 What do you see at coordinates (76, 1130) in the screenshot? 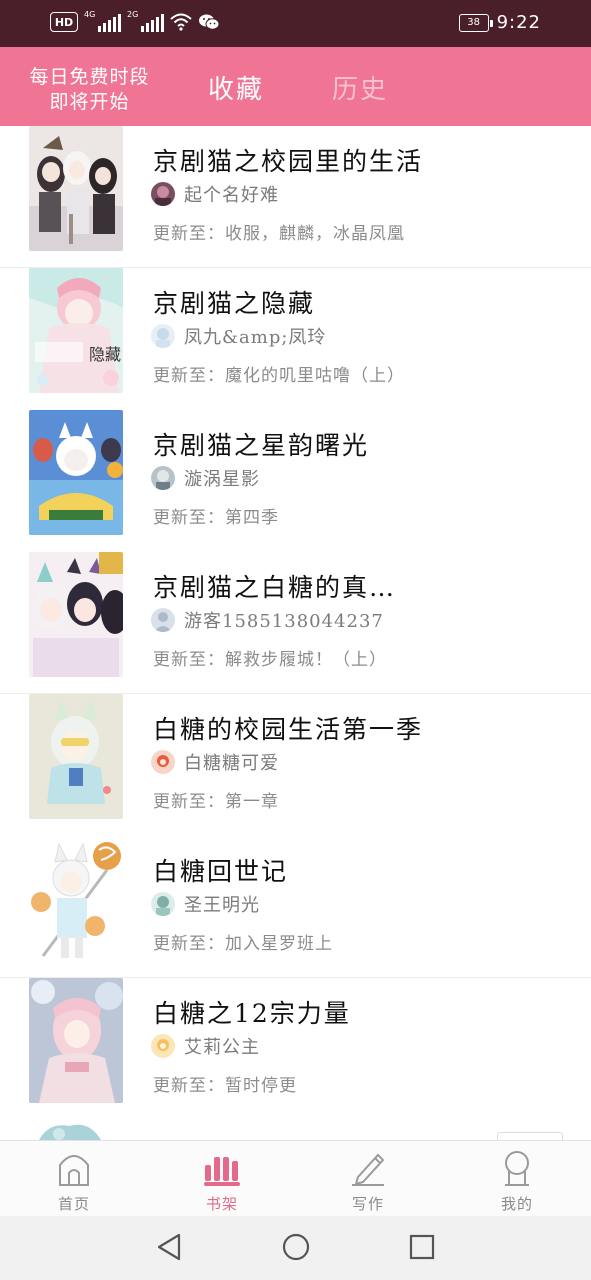
I see `book-cover-partial` at bounding box center [76, 1130].